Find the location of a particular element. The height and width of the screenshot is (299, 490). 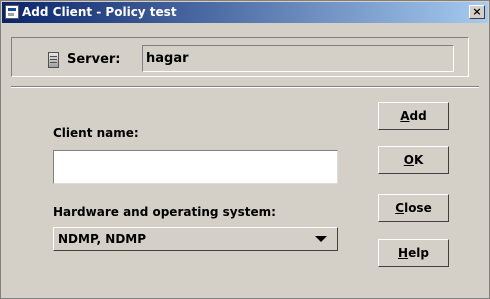

close-button: Close is located at coordinates (413, 208).